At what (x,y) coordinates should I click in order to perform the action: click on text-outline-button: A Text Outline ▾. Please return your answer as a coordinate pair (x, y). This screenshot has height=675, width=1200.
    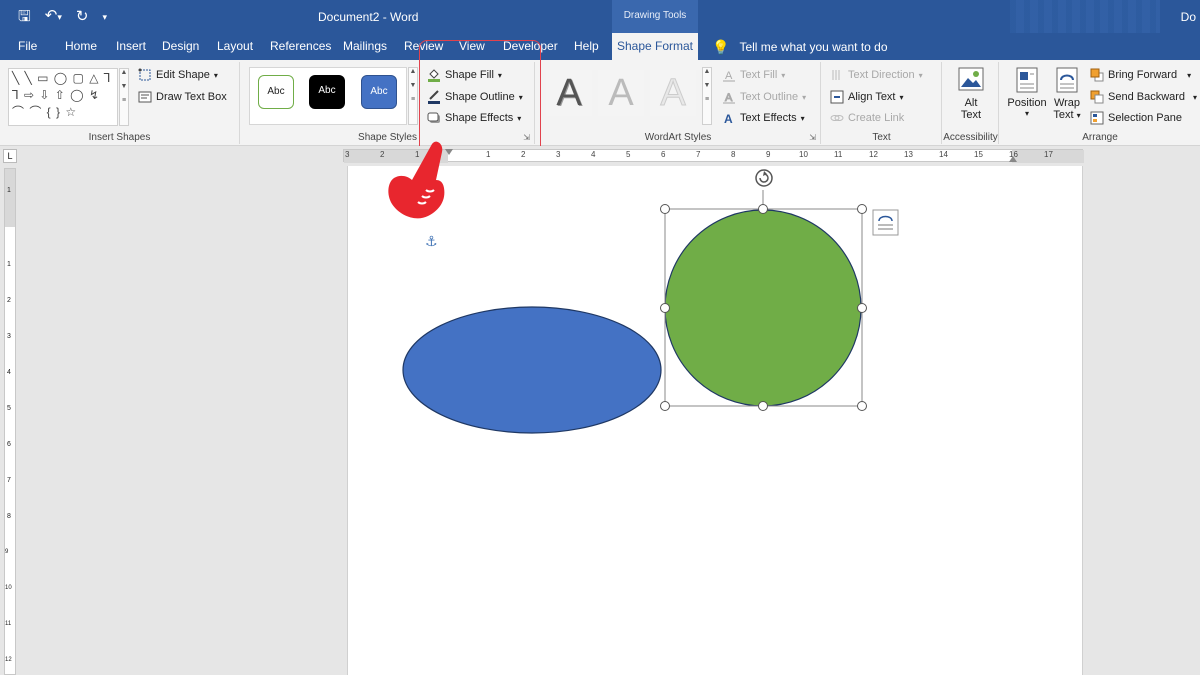
    Looking at the image, I should click on (764, 97).